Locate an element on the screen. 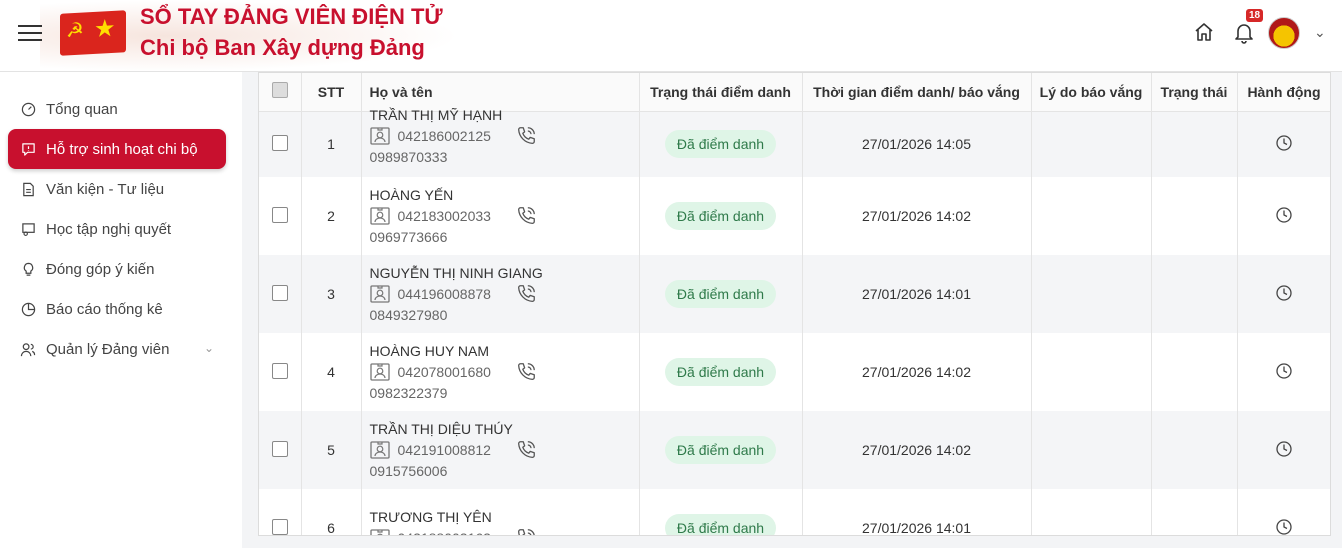 The image size is (1342, 548). study-icon is located at coordinates (28, 229).